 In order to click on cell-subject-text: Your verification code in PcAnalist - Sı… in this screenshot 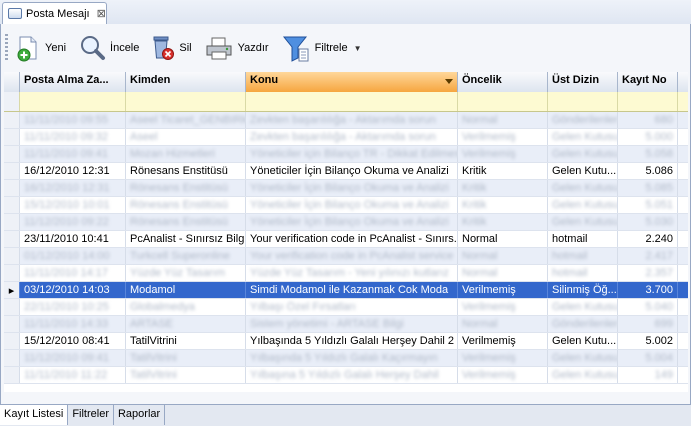, I will do `click(354, 239)`.